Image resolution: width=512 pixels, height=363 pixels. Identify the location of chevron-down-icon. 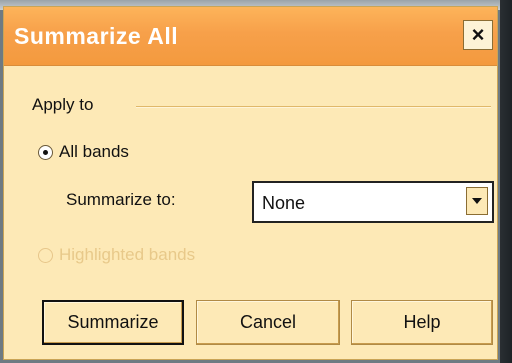
(477, 201).